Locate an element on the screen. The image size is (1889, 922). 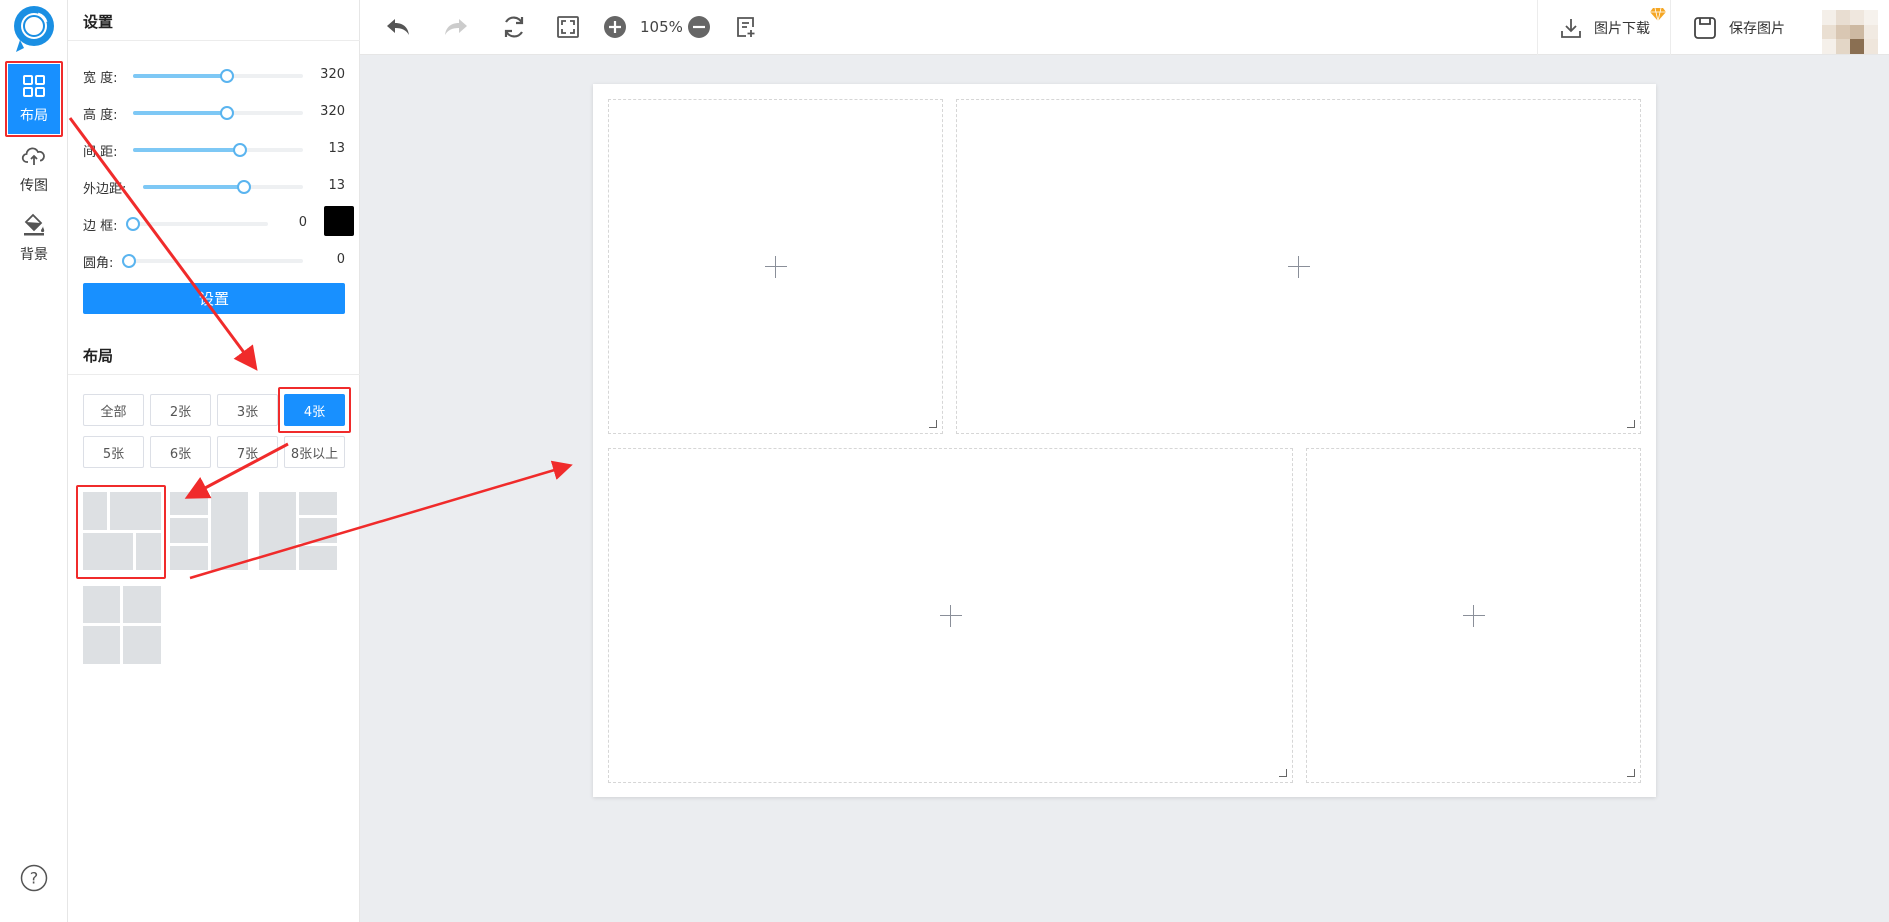
width-slider is located at coordinates (218, 76).